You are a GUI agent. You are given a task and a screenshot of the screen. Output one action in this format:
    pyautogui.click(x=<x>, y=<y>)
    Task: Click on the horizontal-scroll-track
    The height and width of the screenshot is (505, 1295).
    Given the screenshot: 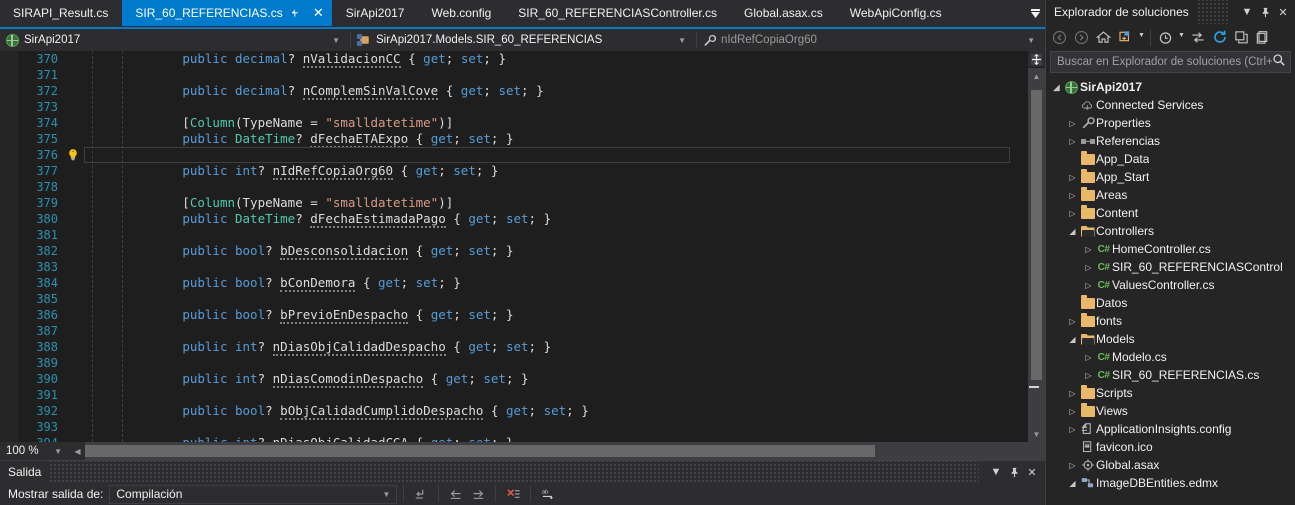 What is the action you would take?
    pyautogui.click(x=565, y=451)
    